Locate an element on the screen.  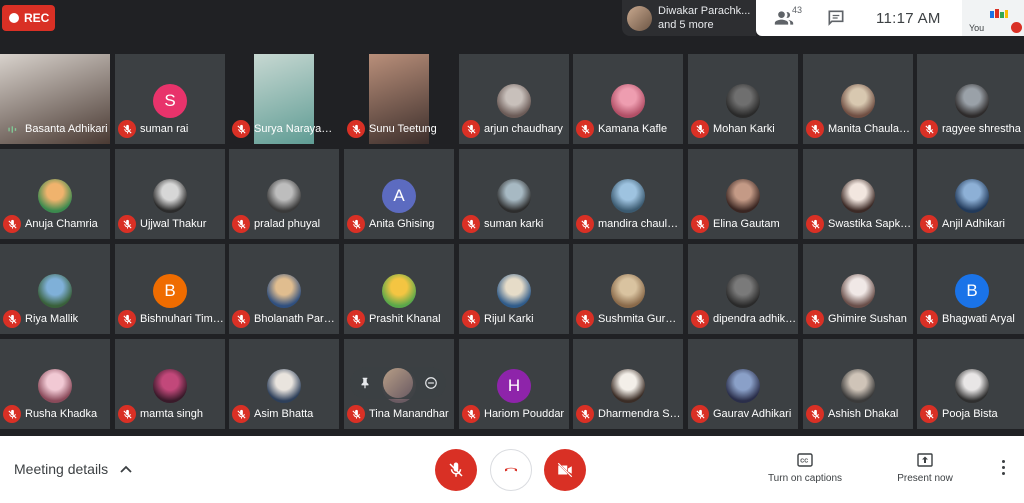
participant-name: Kamana Kafle is located at coordinates (633, 129).